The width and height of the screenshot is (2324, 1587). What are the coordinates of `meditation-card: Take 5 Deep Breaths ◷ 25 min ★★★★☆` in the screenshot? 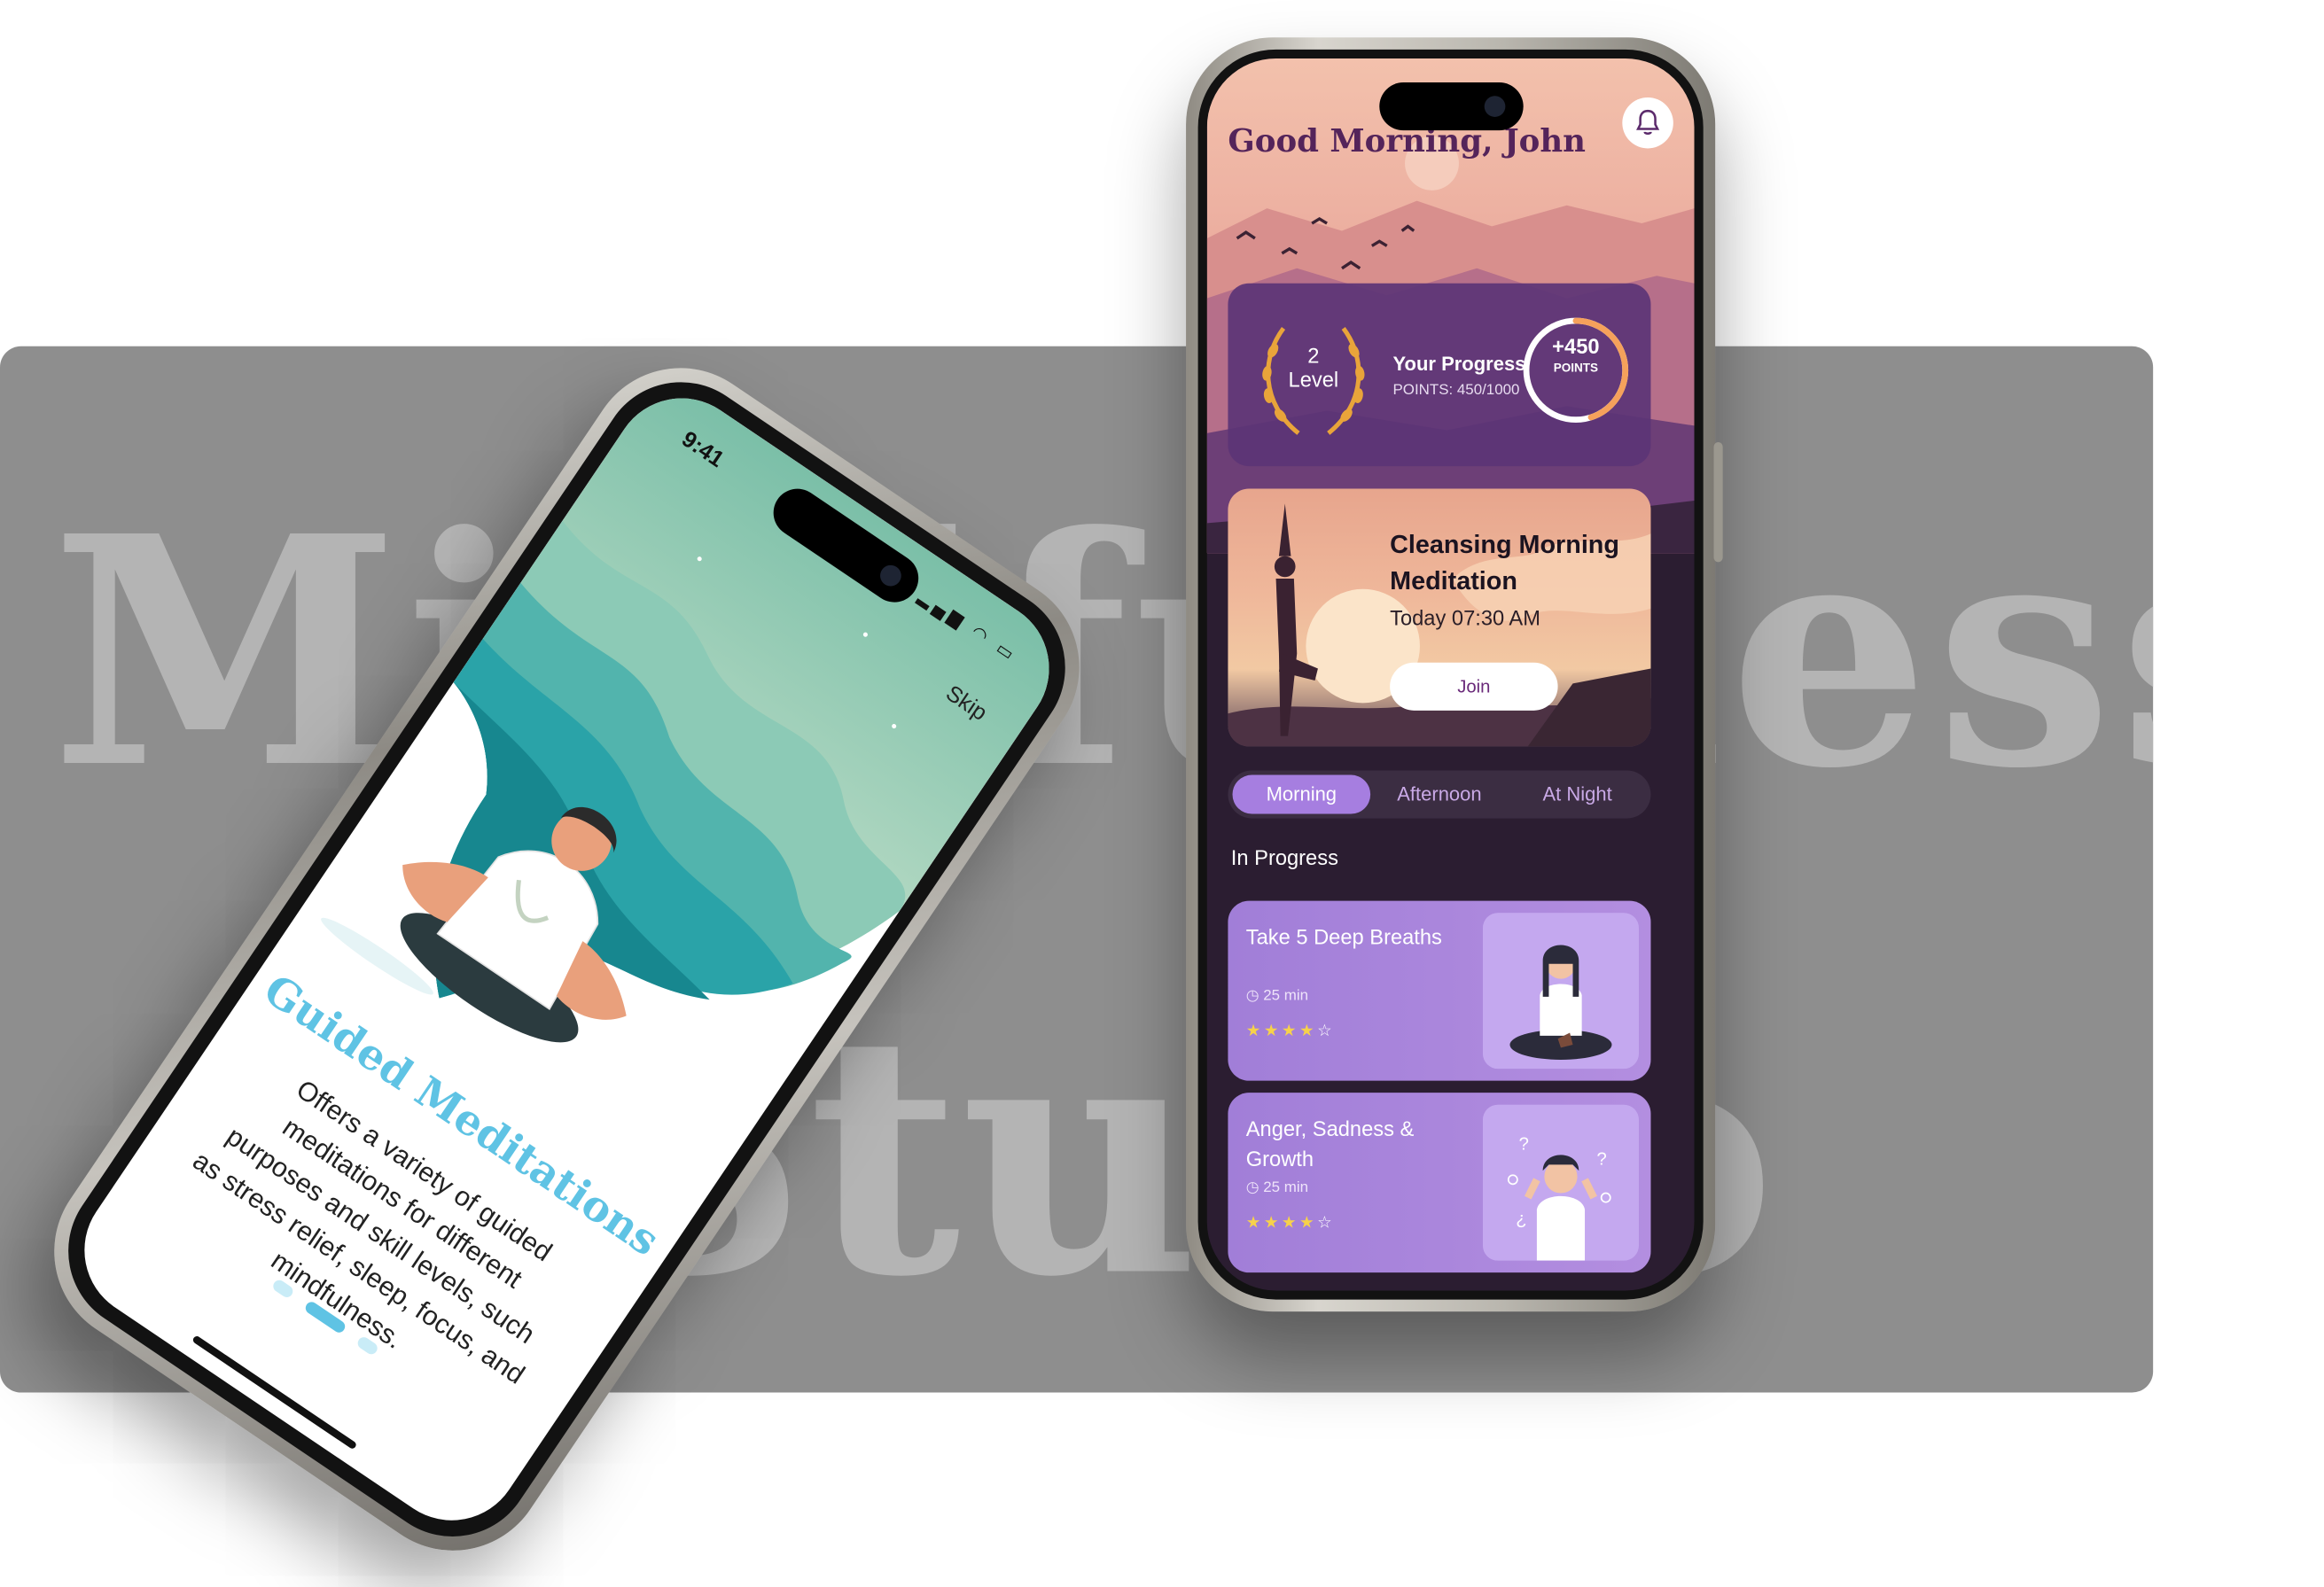 It's located at (1440, 990).